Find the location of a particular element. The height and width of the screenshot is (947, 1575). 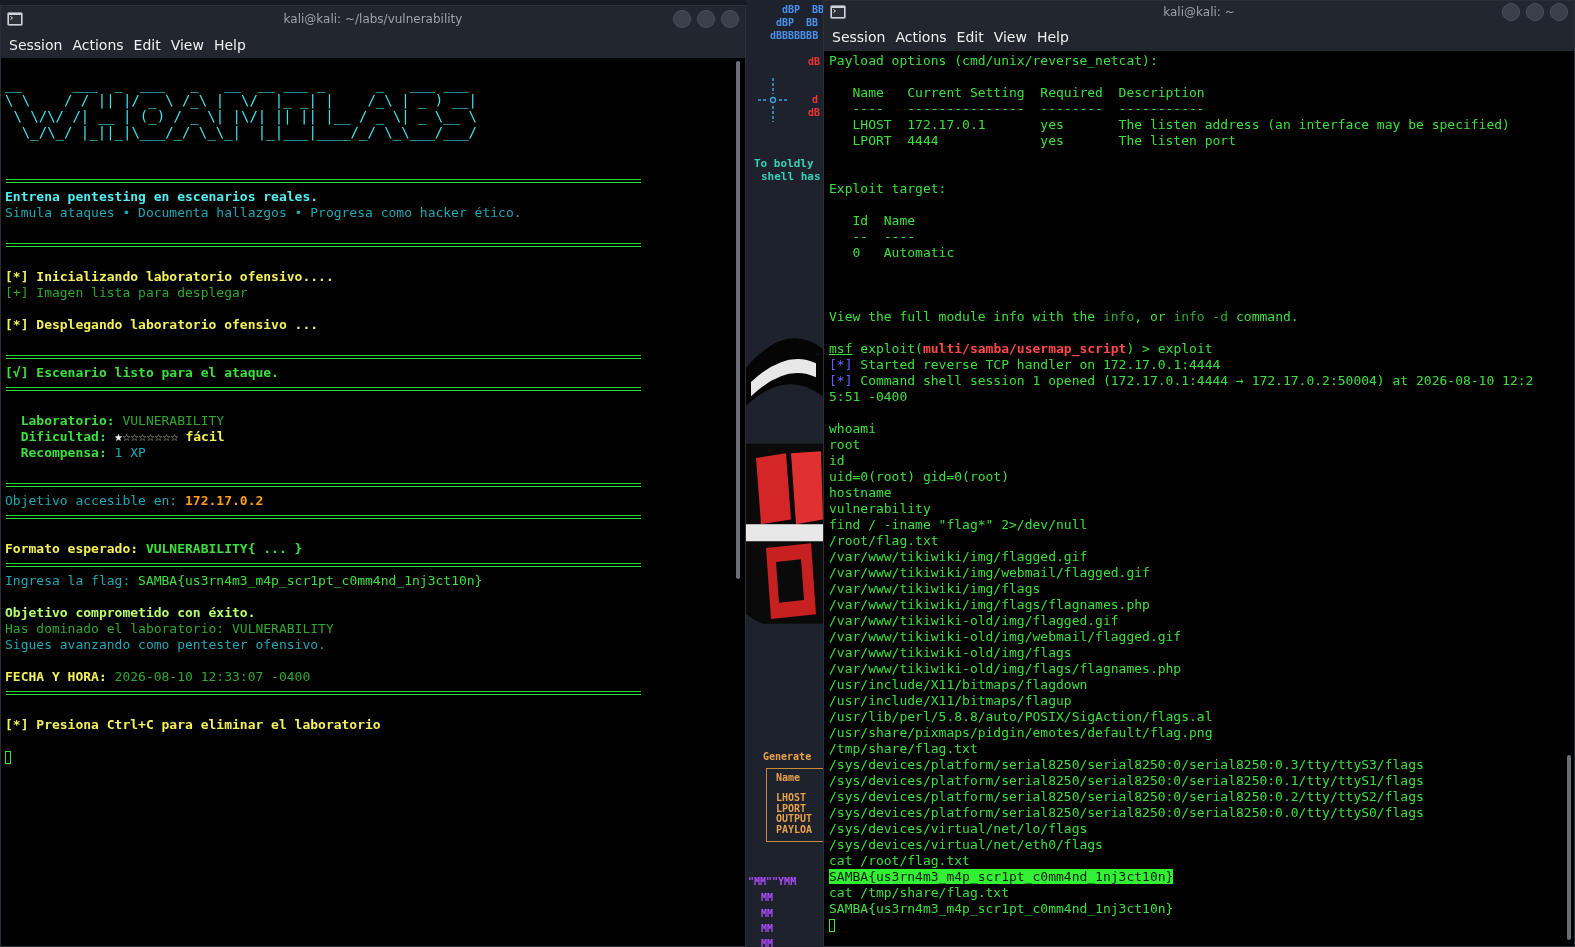

terminal-text: /var/www/tikiwiki-old/img/webmail/flagged.gif is located at coordinates (1005, 636).